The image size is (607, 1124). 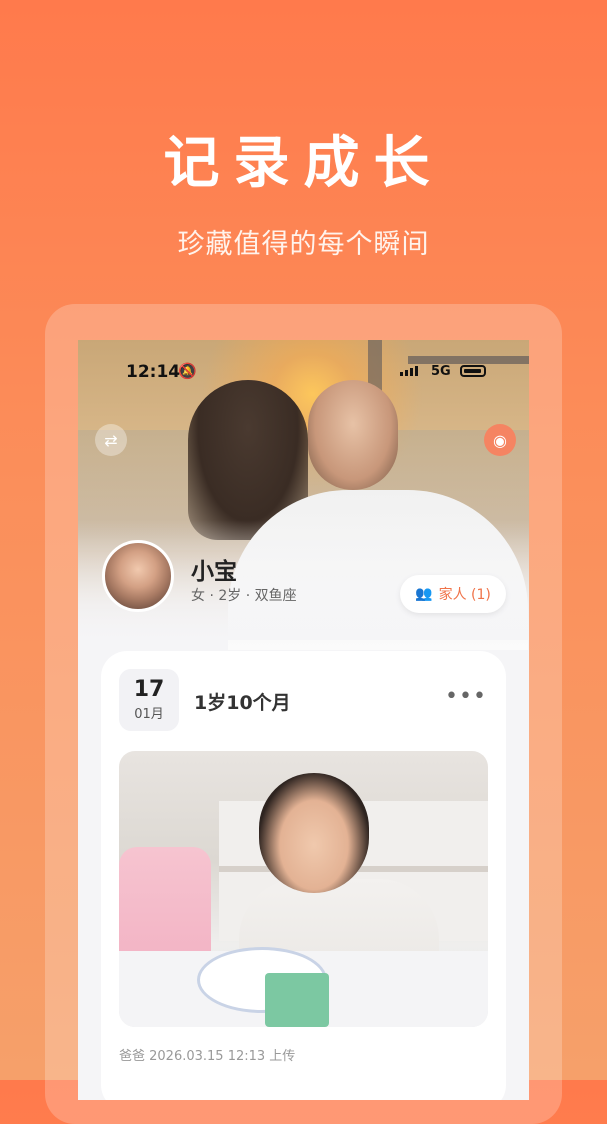 I want to click on baby-info: 女 · 2岁 · 双鱼座, so click(x=244, y=596).